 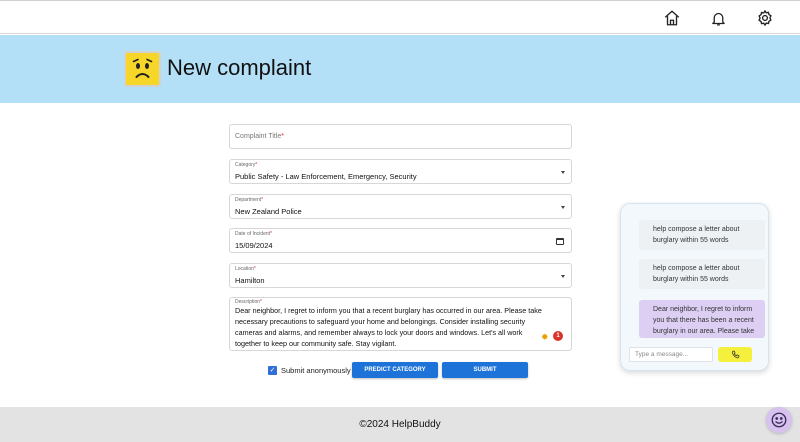 What do you see at coordinates (735, 354) in the screenshot?
I see `phone-icon` at bounding box center [735, 354].